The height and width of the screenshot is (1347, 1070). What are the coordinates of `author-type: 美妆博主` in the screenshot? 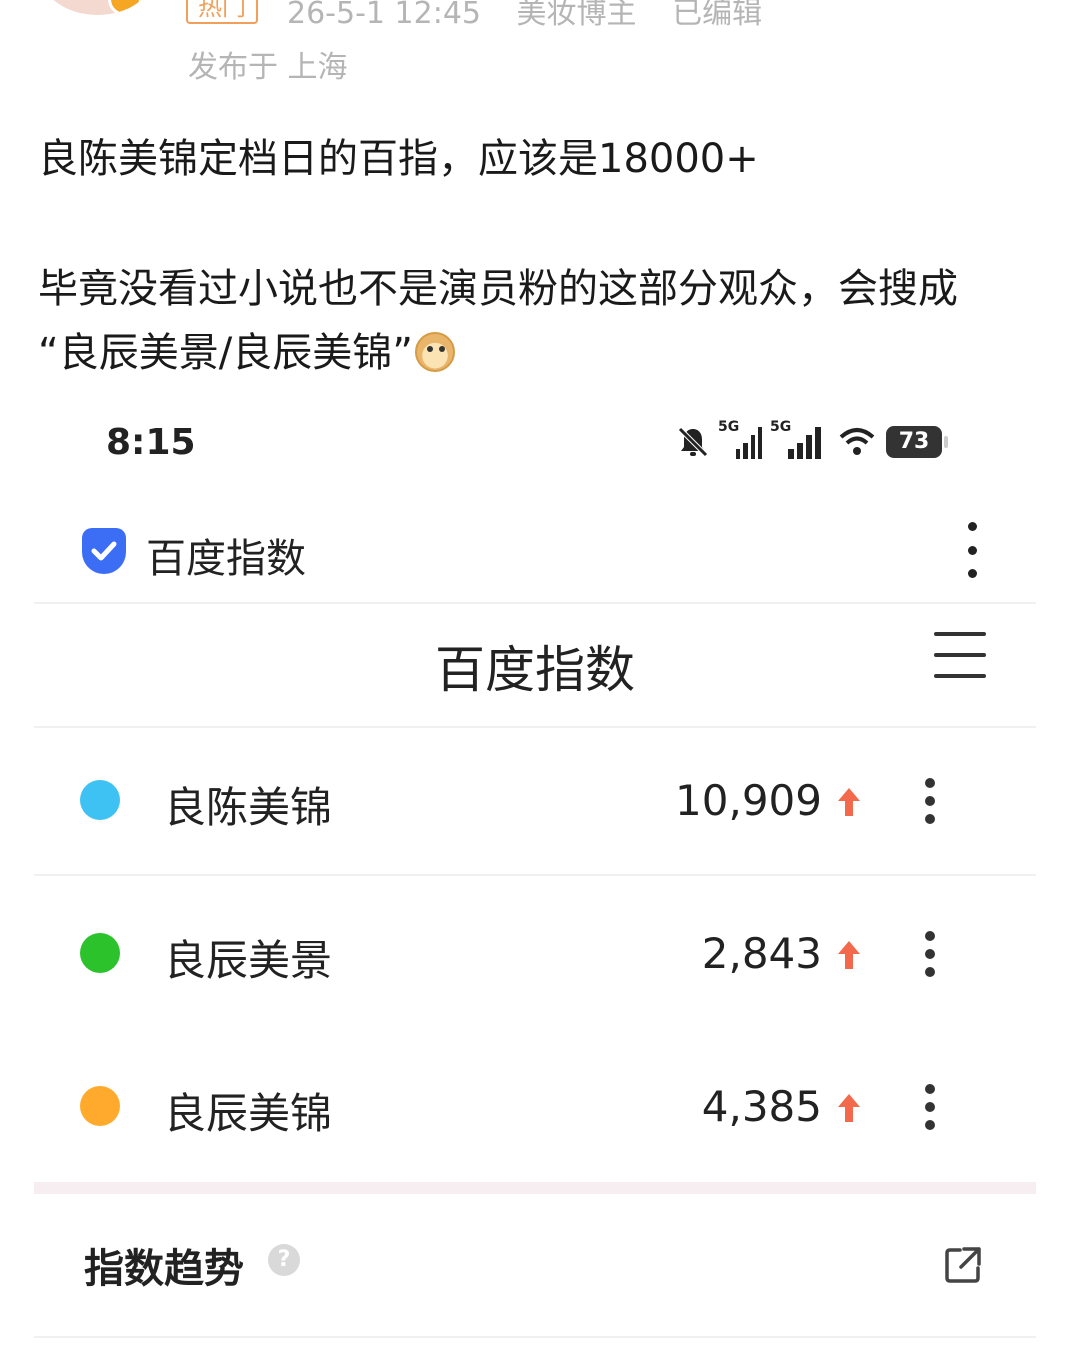 It's located at (576, 15).